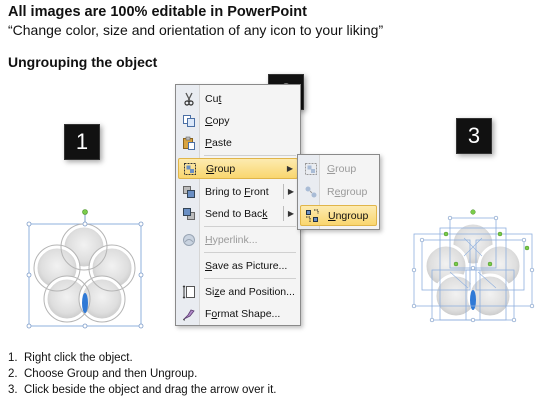  Describe the element at coordinates (189, 192) in the screenshot. I see `bring-to-front-icon` at that location.